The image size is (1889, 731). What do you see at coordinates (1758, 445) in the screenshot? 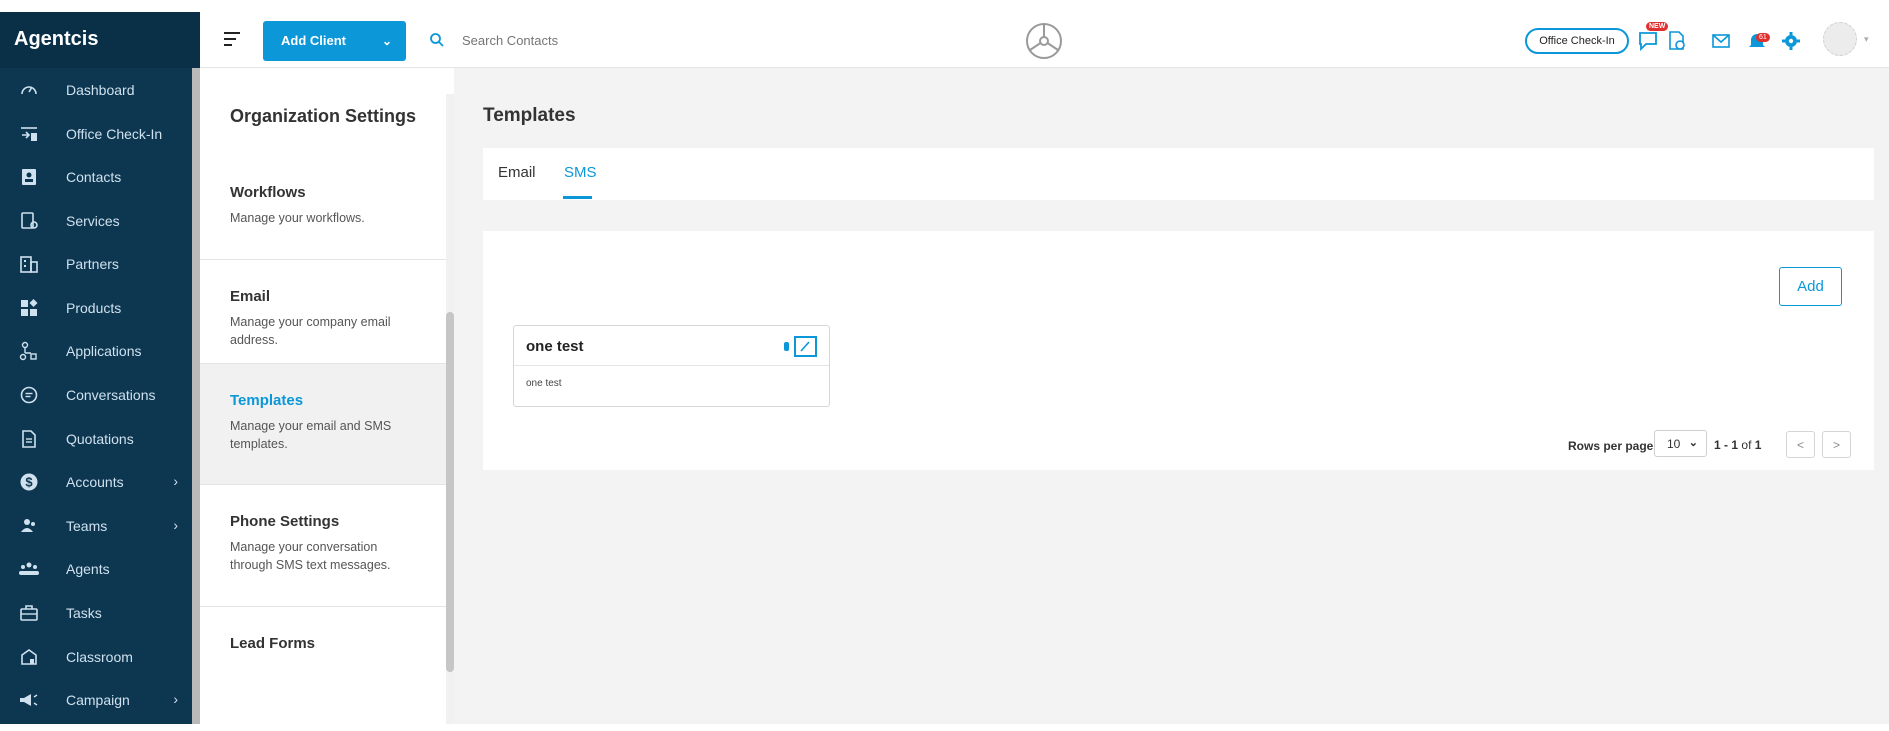
I see `range-total: 1` at bounding box center [1758, 445].